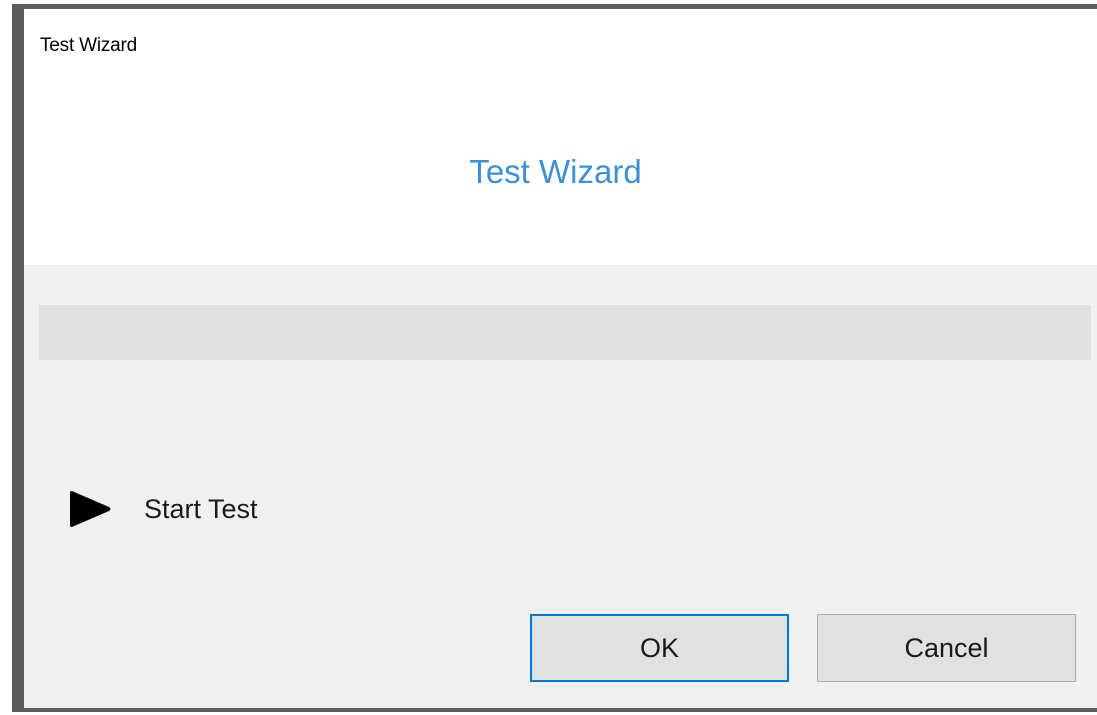 The image size is (1097, 715). I want to click on cancel-button: Cancel, so click(946, 648).